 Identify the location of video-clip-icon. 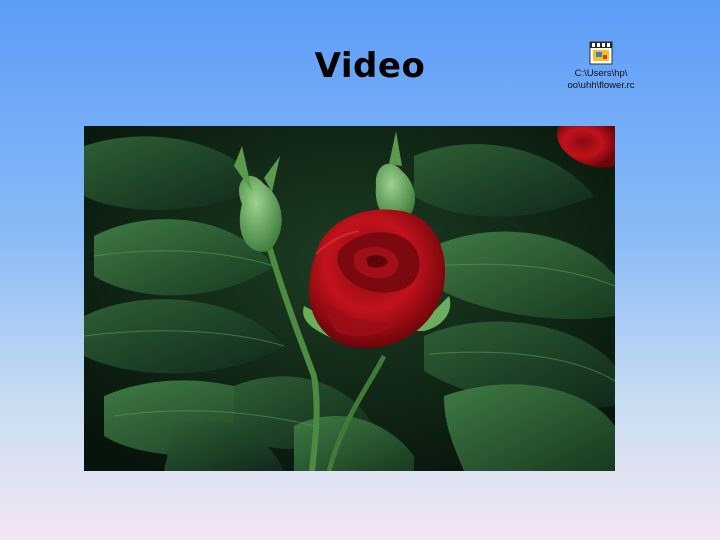
(601, 53).